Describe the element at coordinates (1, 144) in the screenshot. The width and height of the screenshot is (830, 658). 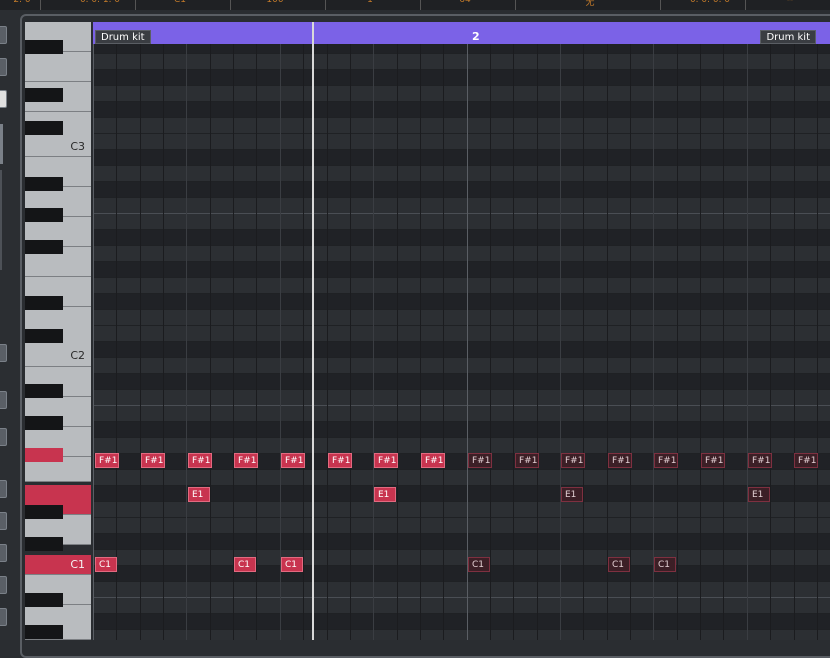
I see `scroll-handle` at that location.